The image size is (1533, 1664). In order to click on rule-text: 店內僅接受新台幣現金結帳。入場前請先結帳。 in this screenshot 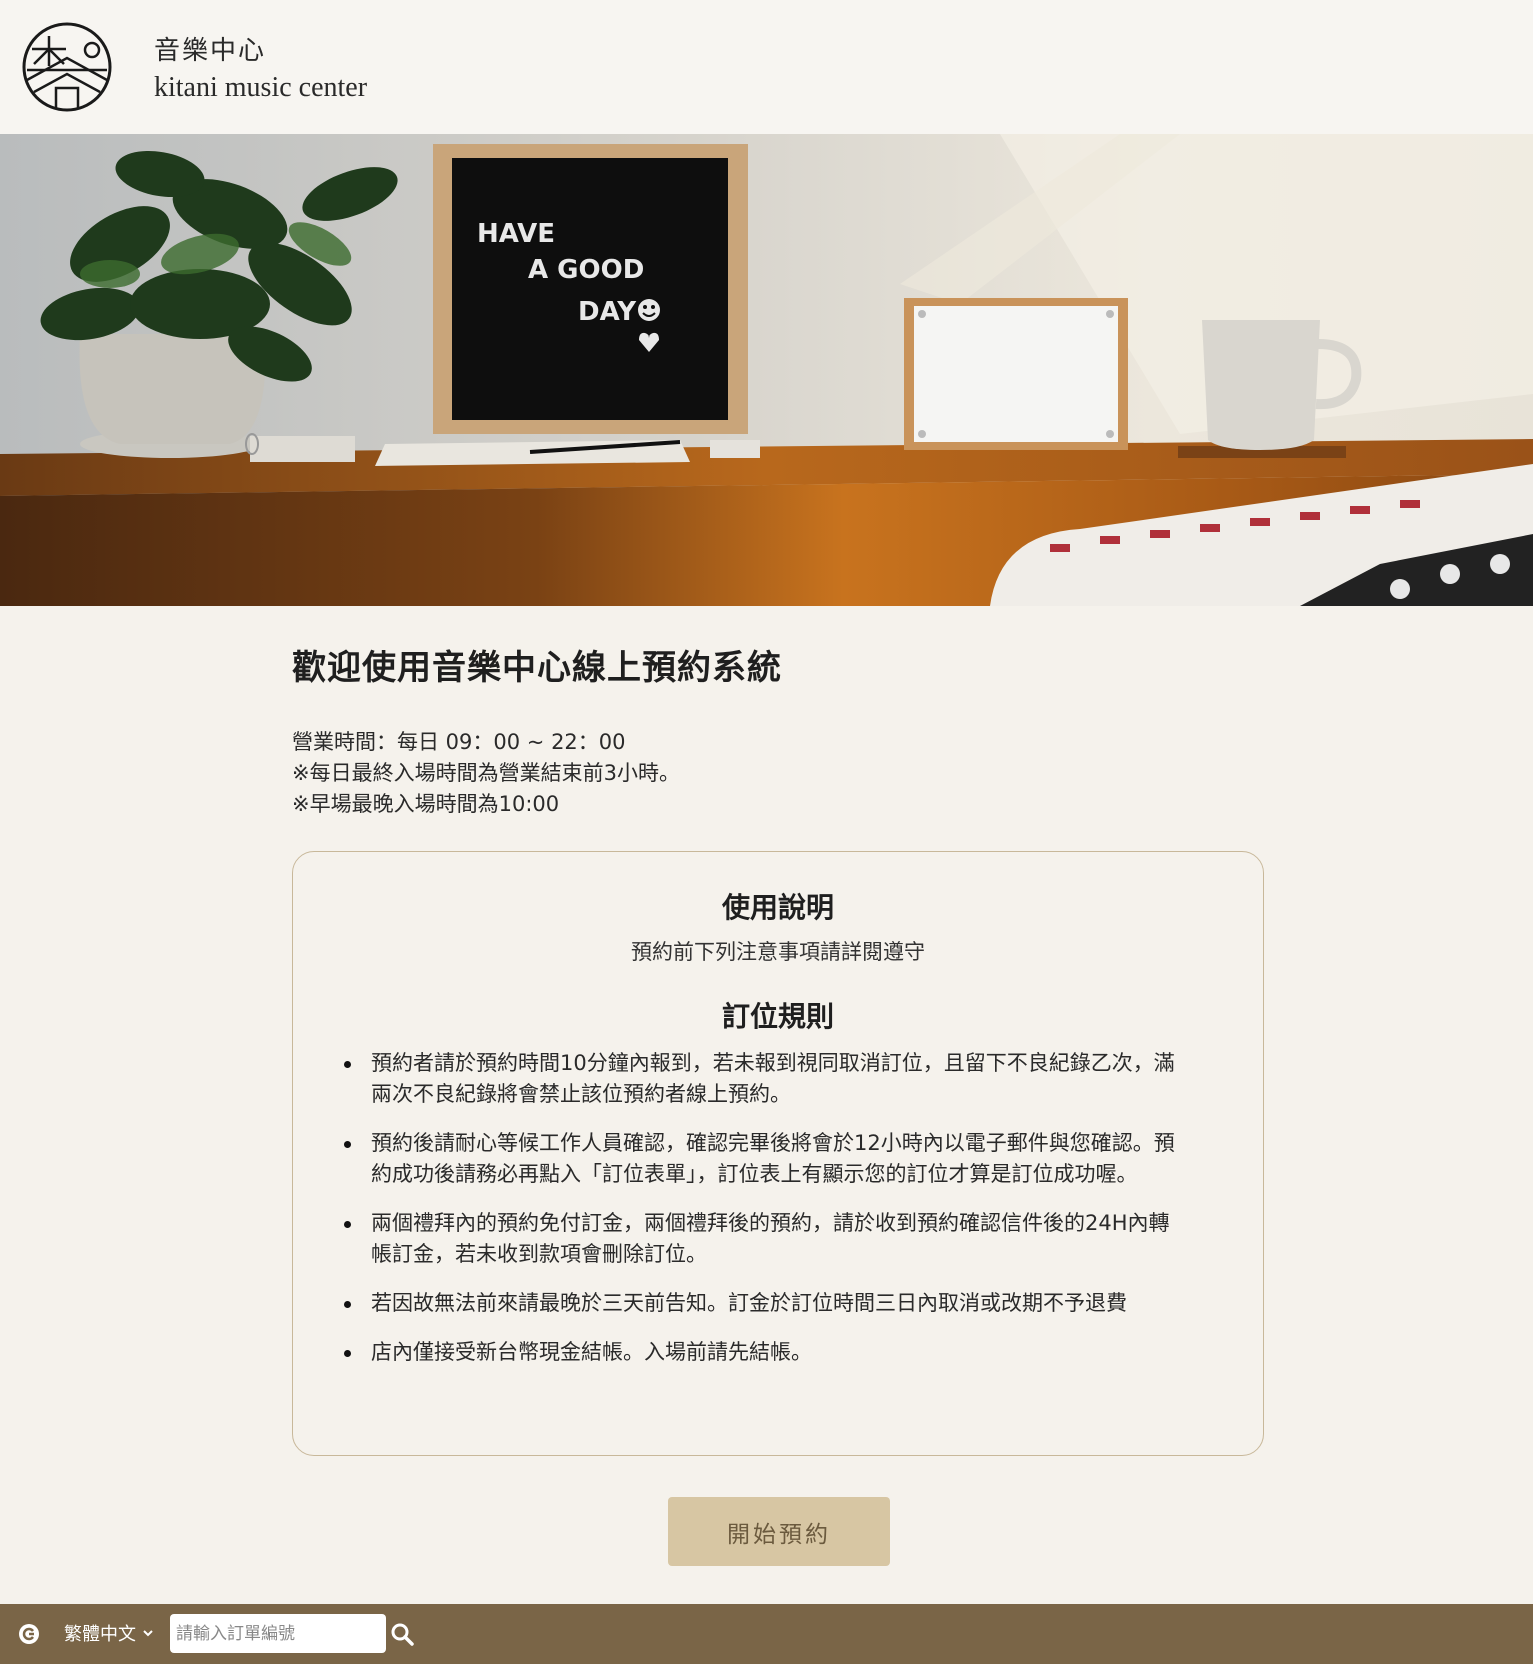, I will do `click(591, 1352)`.